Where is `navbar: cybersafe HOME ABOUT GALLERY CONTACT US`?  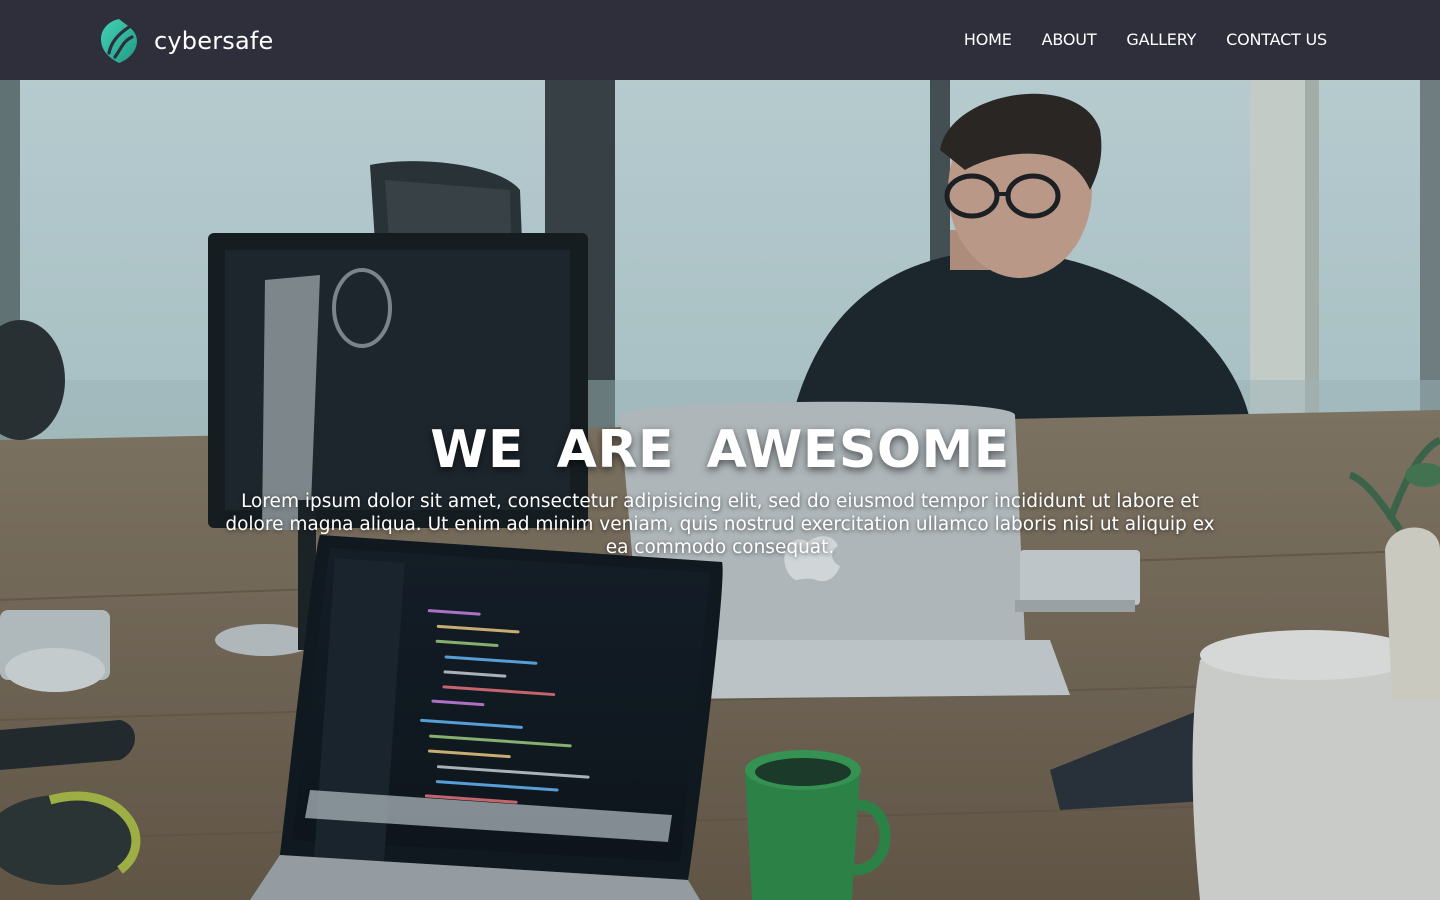
navbar: cybersafe HOME ABOUT GALLERY CONTACT US is located at coordinates (720, 40).